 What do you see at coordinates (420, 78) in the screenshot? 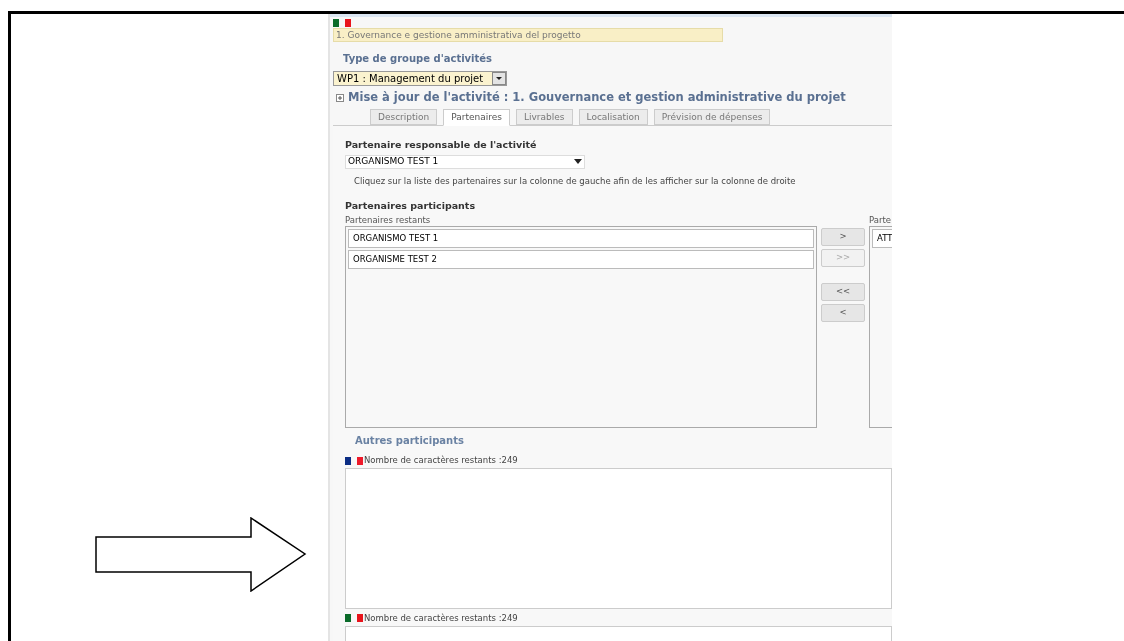
I see `group-type-select: WP1 : Management du projet` at bounding box center [420, 78].